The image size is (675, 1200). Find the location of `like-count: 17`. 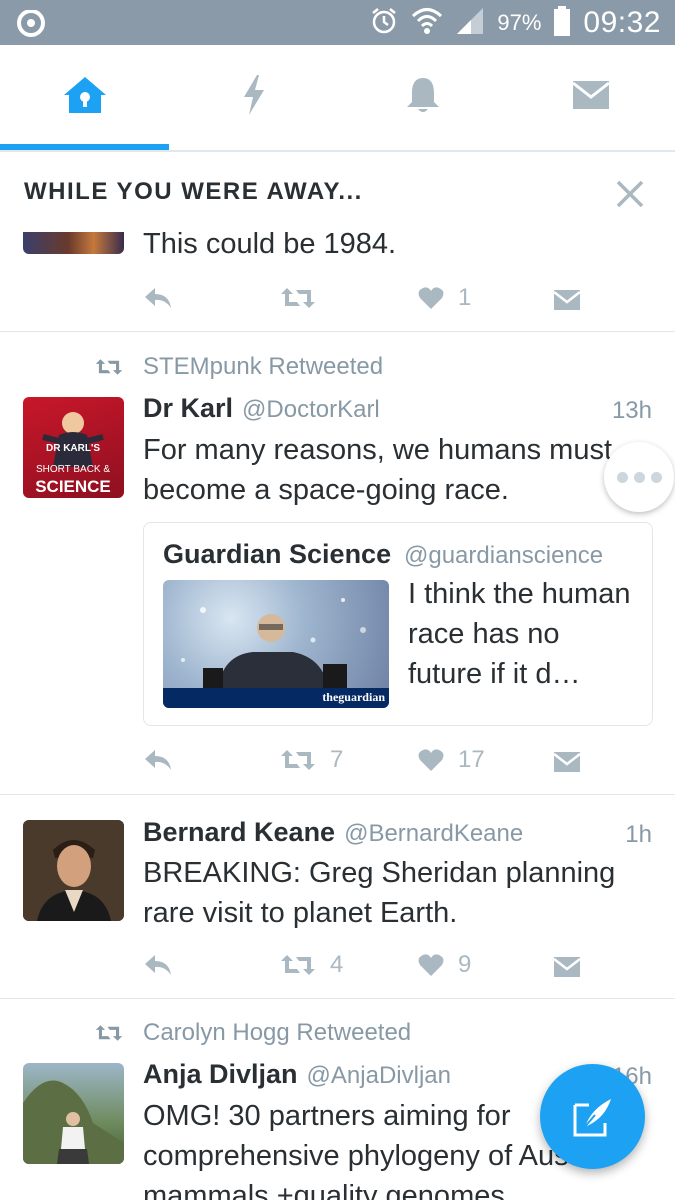

like-count: 17 is located at coordinates (471, 759).